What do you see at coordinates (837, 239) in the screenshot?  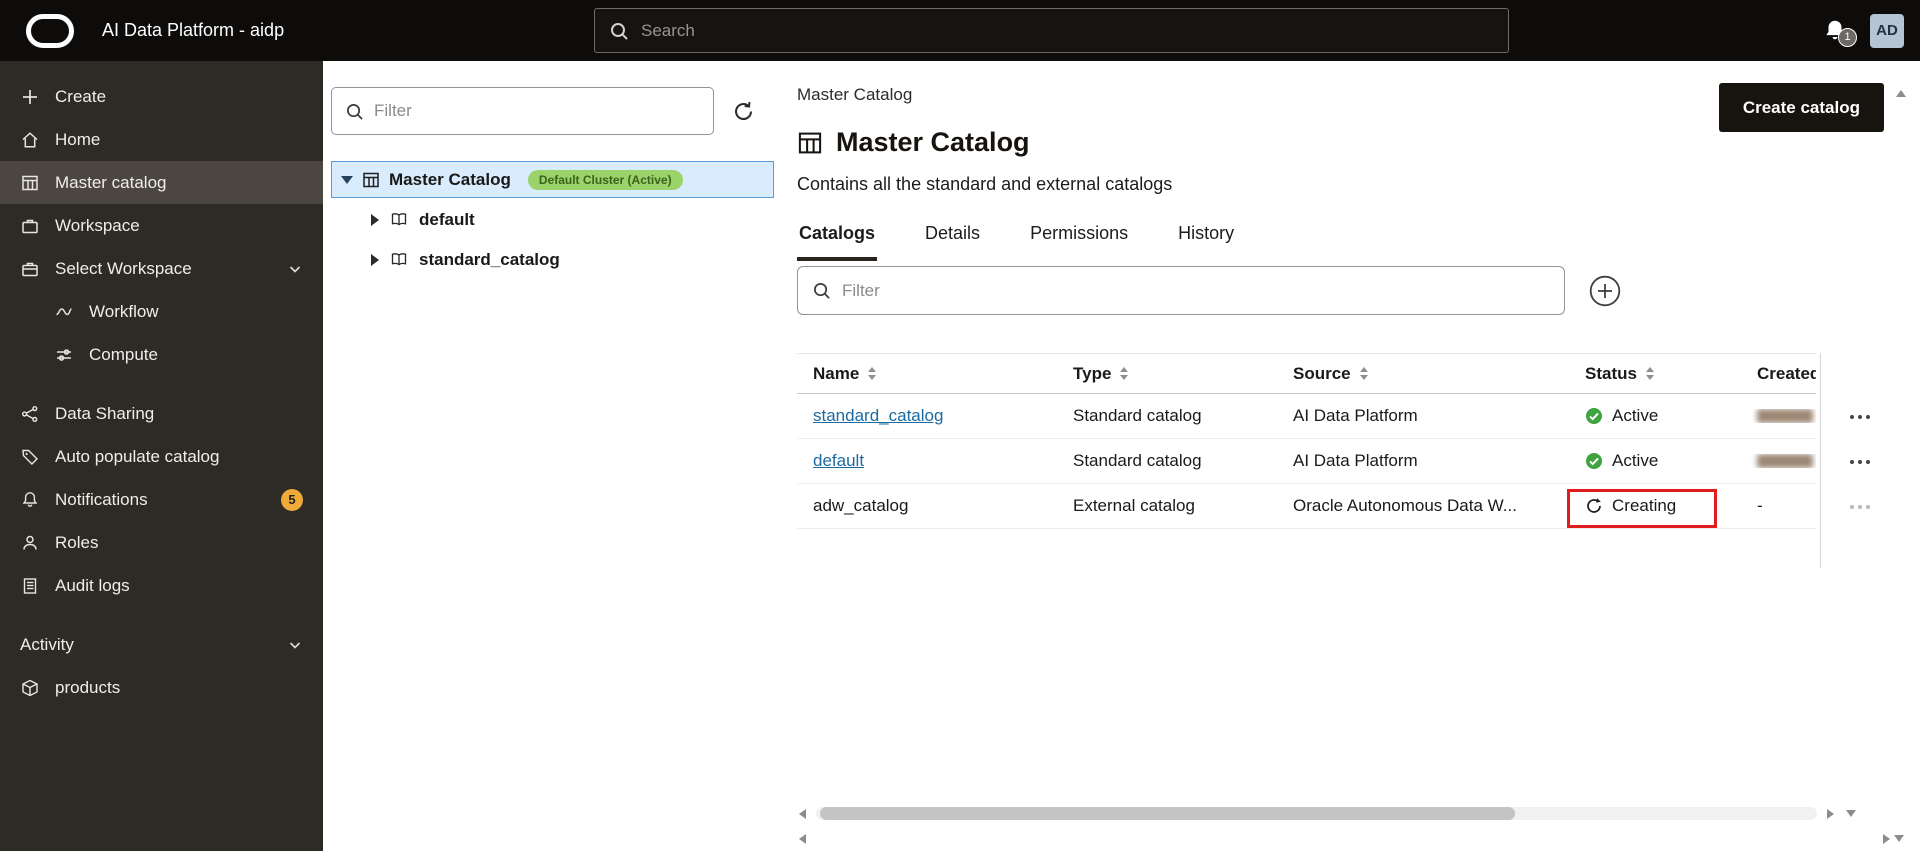 I see `tab-catalogs: Catalogs` at bounding box center [837, 239].